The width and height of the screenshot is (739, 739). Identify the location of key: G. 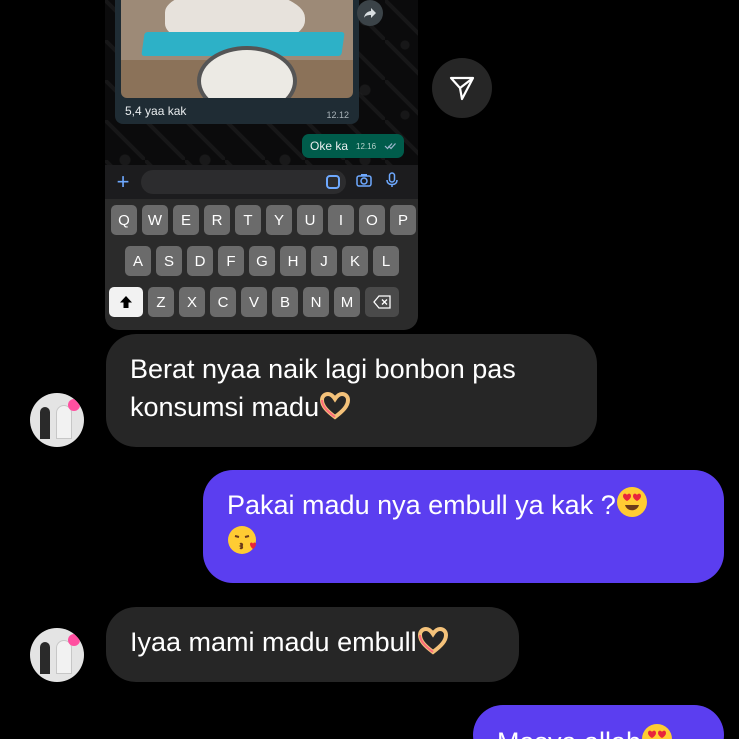
(262, 261).